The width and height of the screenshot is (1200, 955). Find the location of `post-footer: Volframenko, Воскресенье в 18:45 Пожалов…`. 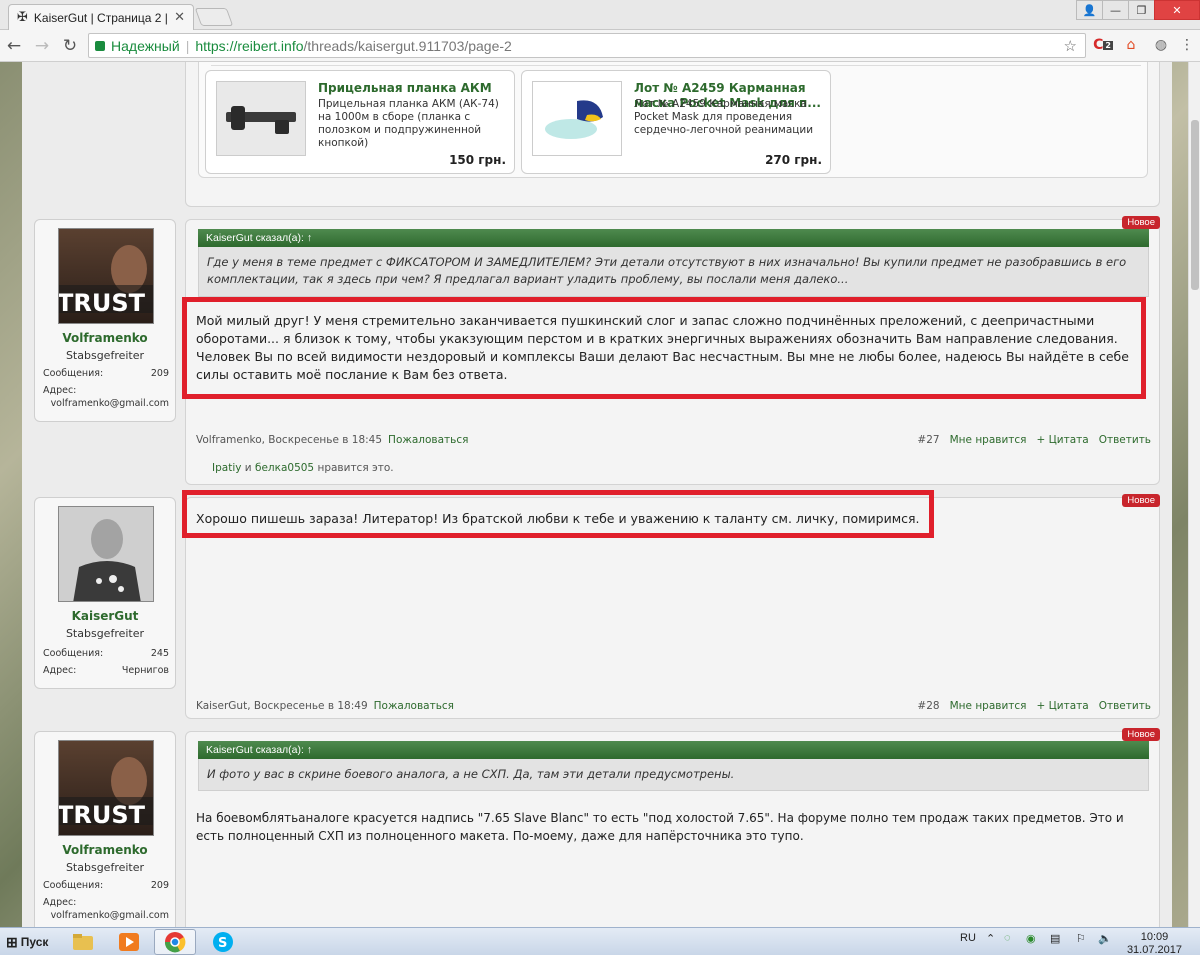

post-footer: Volframenko, Воскресенье в 18:45 Пожалов… is located at coordinates (673, 440).